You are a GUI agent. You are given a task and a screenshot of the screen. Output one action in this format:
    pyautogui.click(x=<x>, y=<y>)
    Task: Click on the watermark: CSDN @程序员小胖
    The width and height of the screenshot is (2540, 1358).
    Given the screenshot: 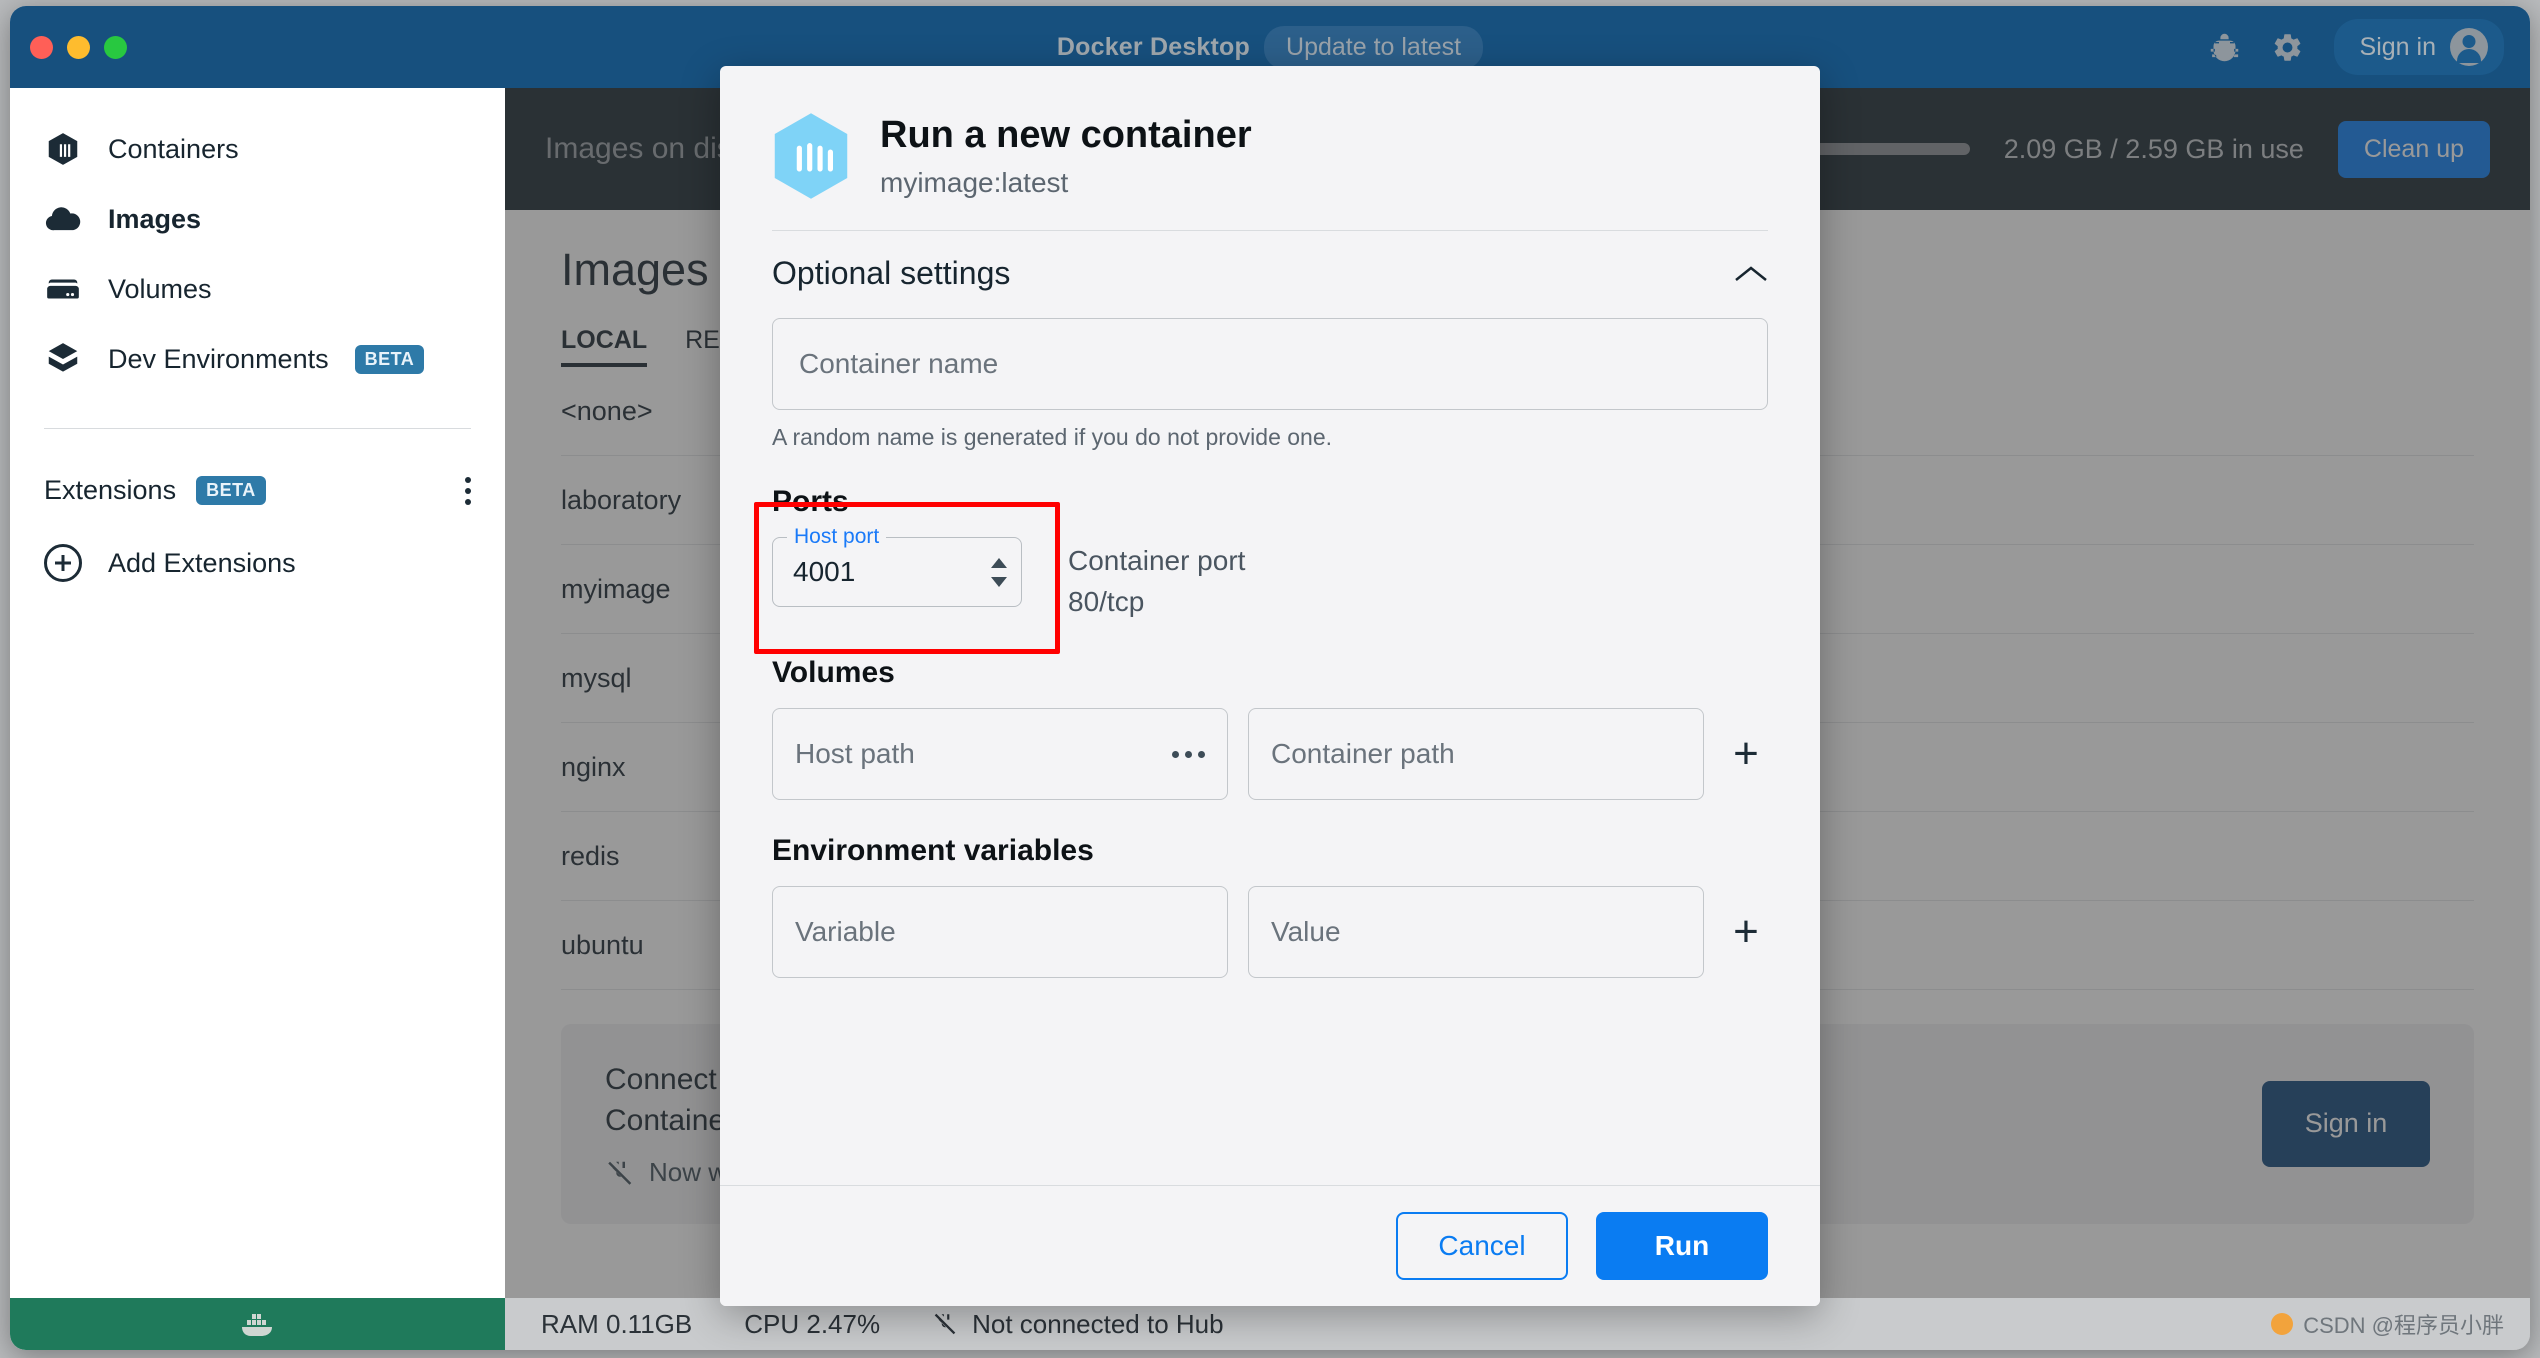 What is the action you would take?
    pyautogui.click(x=2400, y=1324)
    